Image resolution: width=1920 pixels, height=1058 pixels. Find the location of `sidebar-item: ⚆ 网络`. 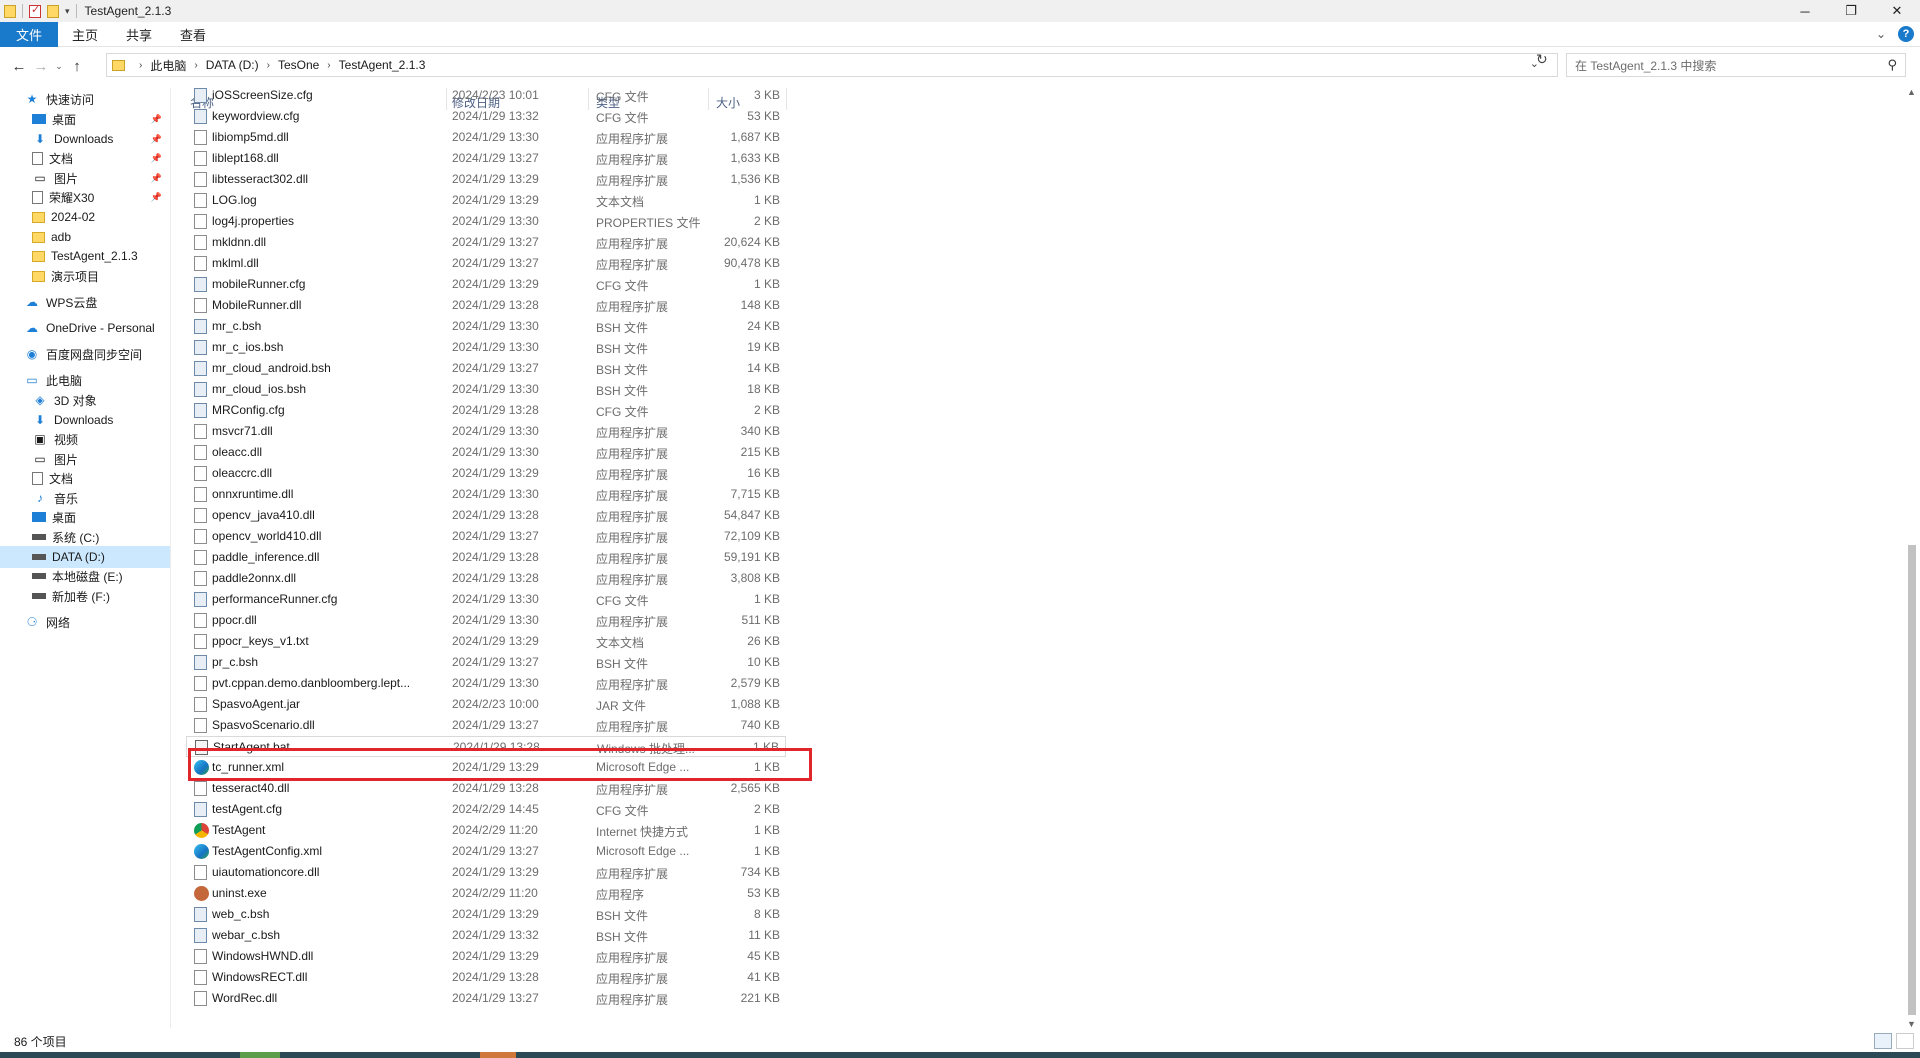

sidebar-item: ⚆ 网络 is located at coordinates (85, 622).